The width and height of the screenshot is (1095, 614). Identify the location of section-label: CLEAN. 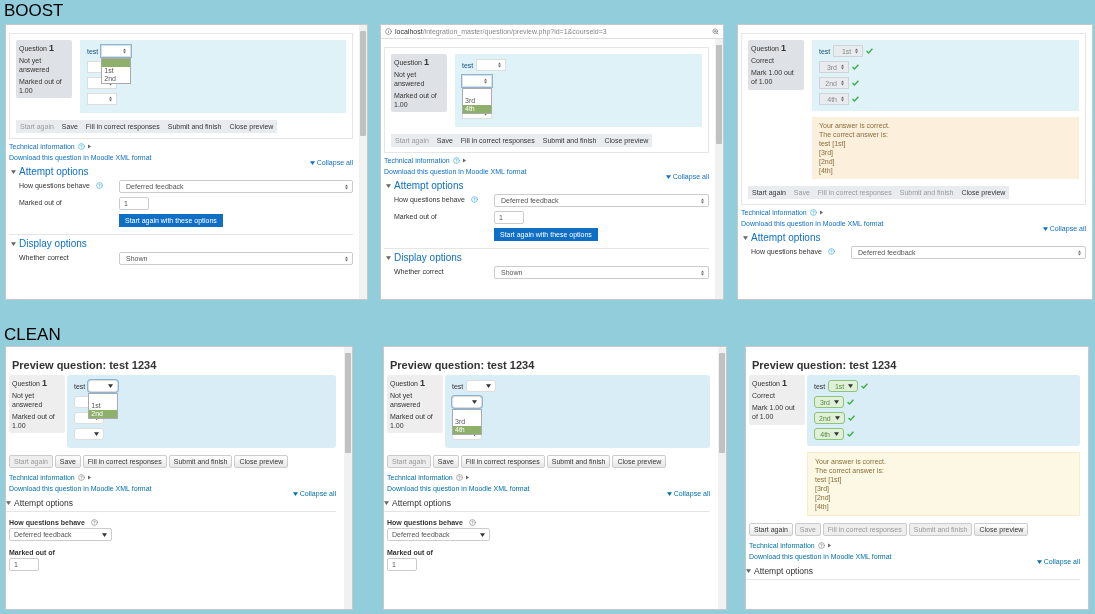
(32, 335).